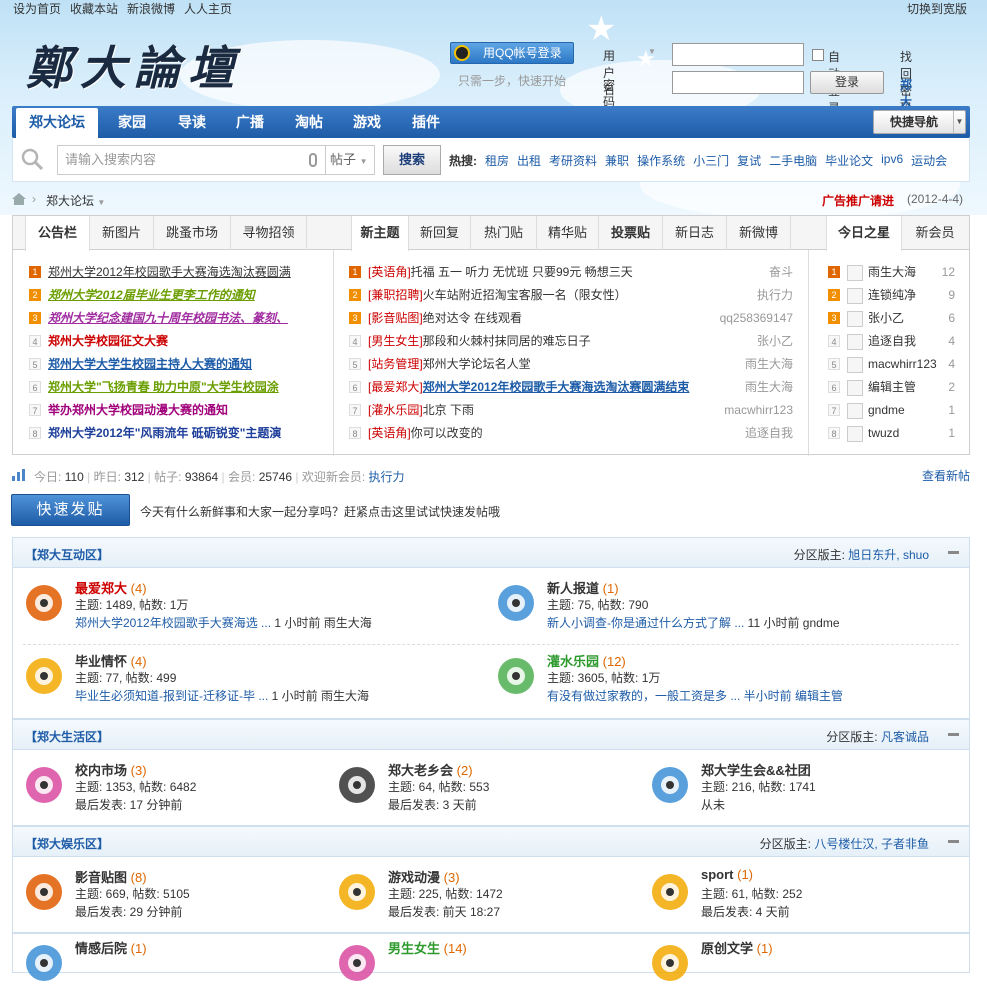 The width and height of the screenshot is (987, 998). I want to click on ad-link: 广告推广请进, so click(858, 200).